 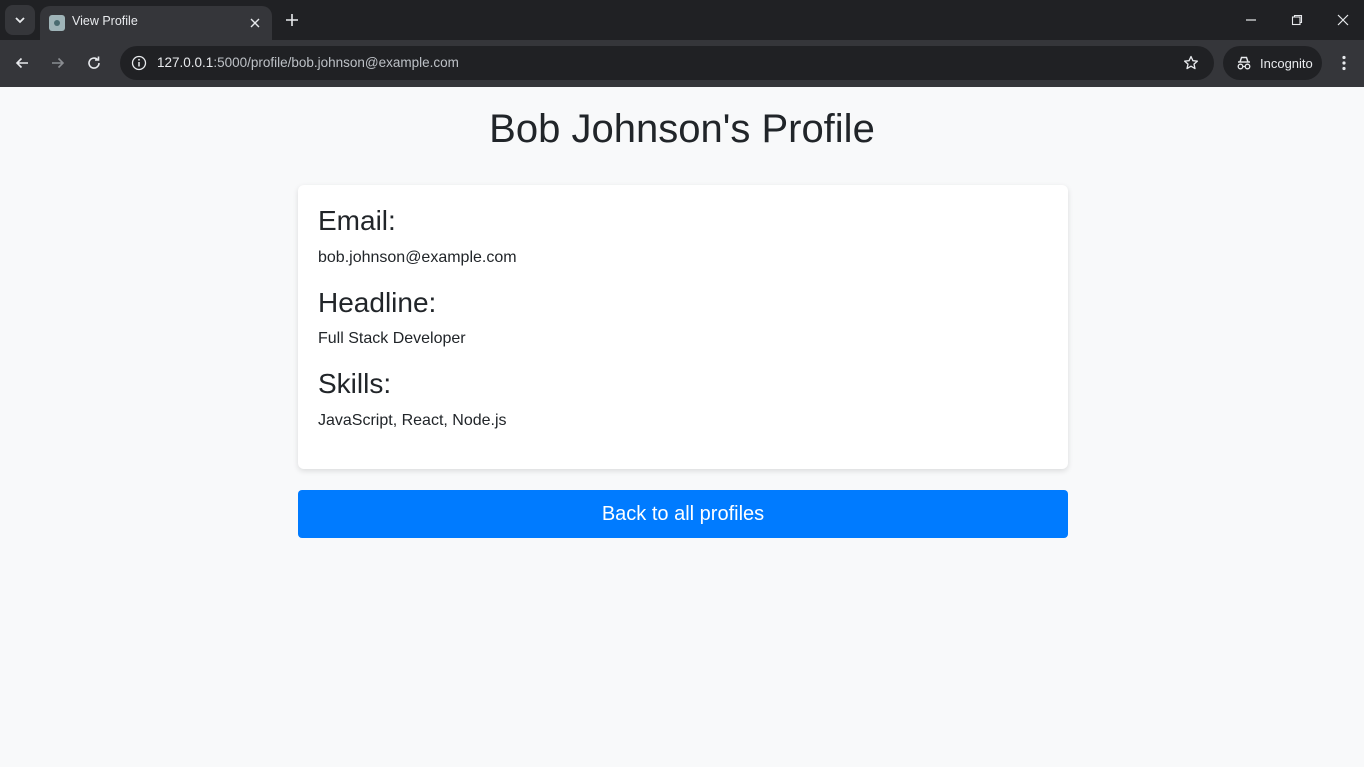 I want to click on star-icon, so click(x=1191, y=62).